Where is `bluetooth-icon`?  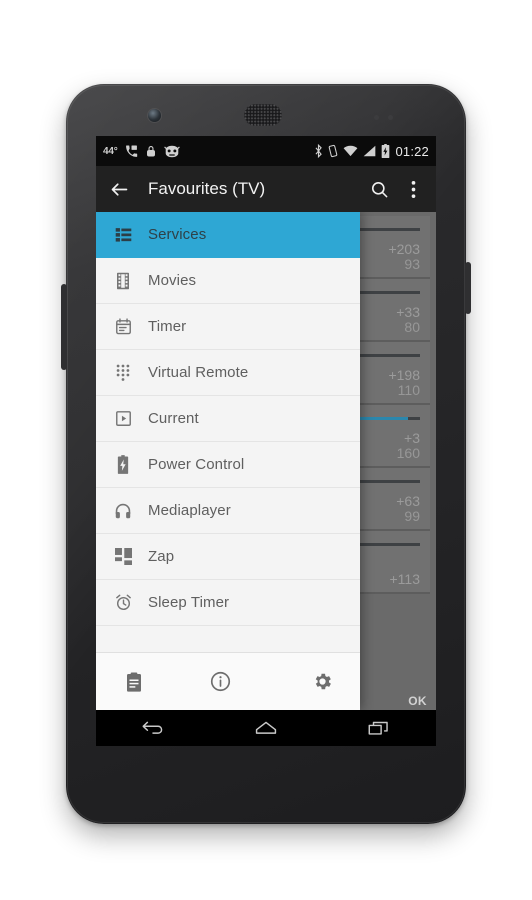
bluetooth-icon is located at coordinates (319, 151).